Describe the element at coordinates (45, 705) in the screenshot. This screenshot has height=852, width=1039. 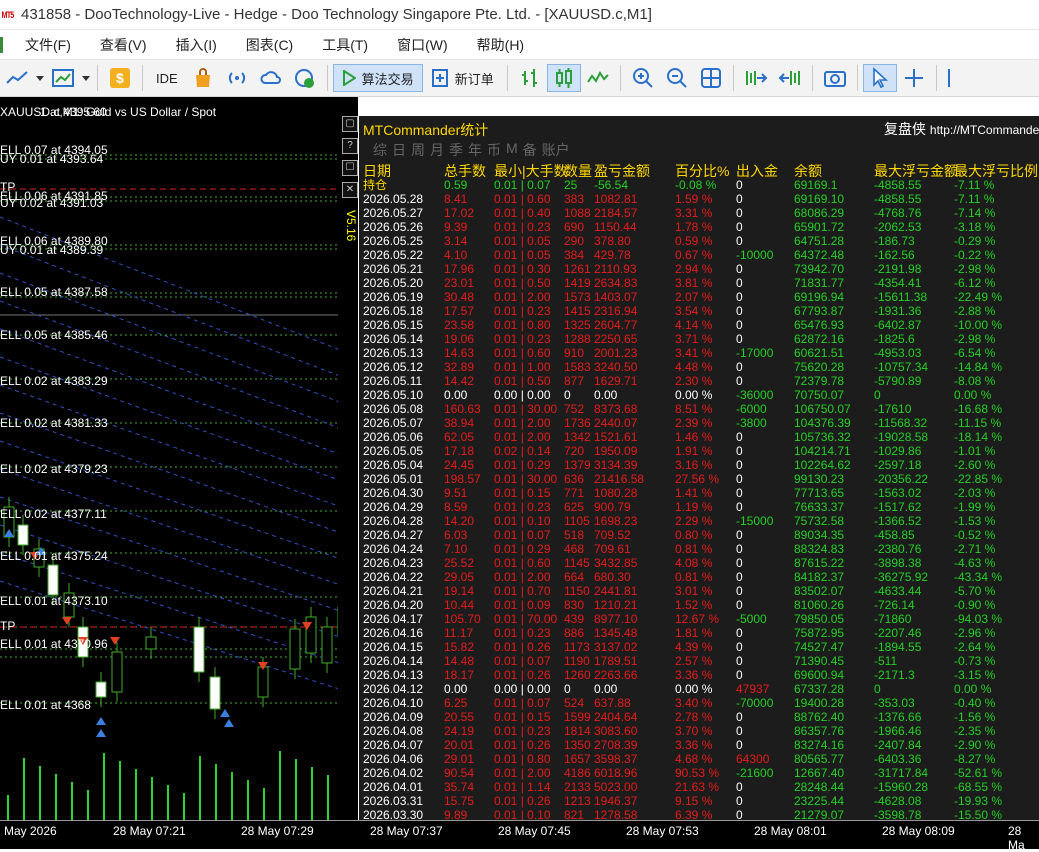
I see `order-label: ELL 0.01 at 4368` at that location.